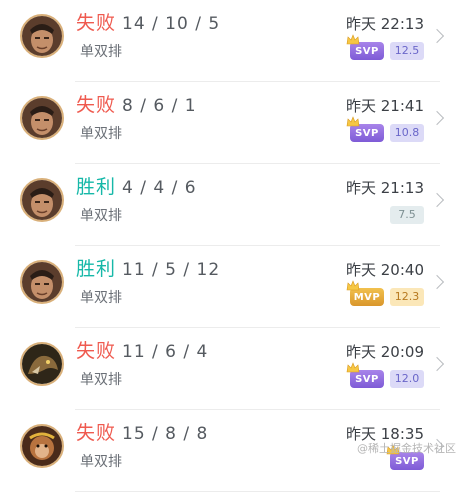  I want to click on rating-score: 12.3, so click(407, 297).